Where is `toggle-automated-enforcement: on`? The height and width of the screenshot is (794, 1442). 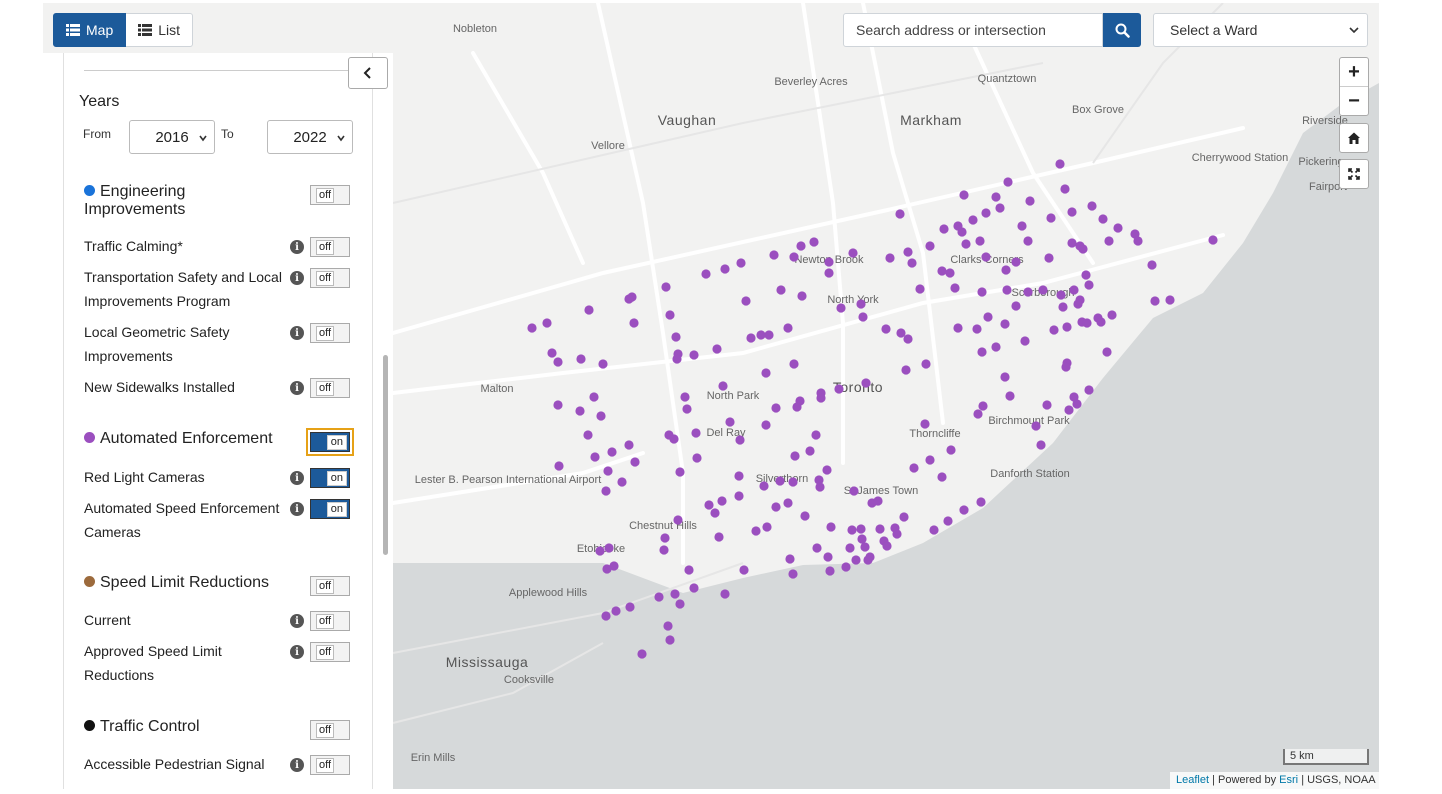 toggle-automated-enforcement: on is located at coordinates (330, 442).